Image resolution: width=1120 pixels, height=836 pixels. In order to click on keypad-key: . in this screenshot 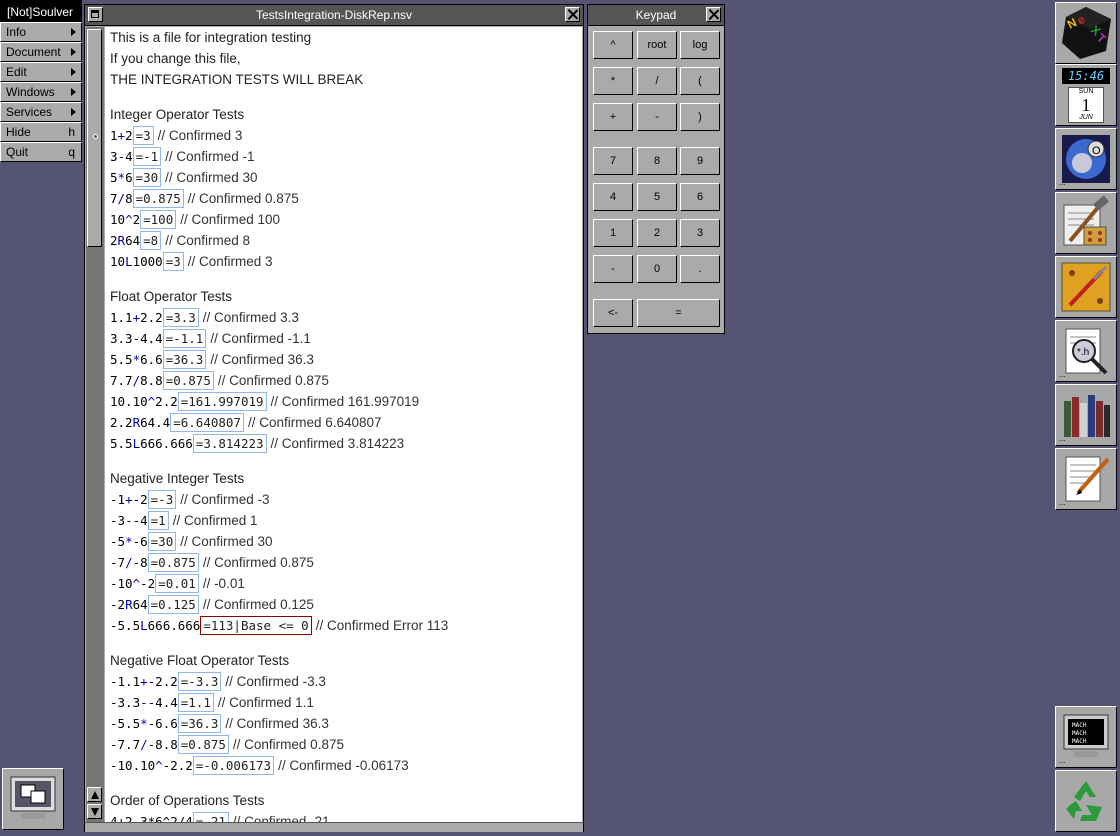, I will do `click(700, 269)`.